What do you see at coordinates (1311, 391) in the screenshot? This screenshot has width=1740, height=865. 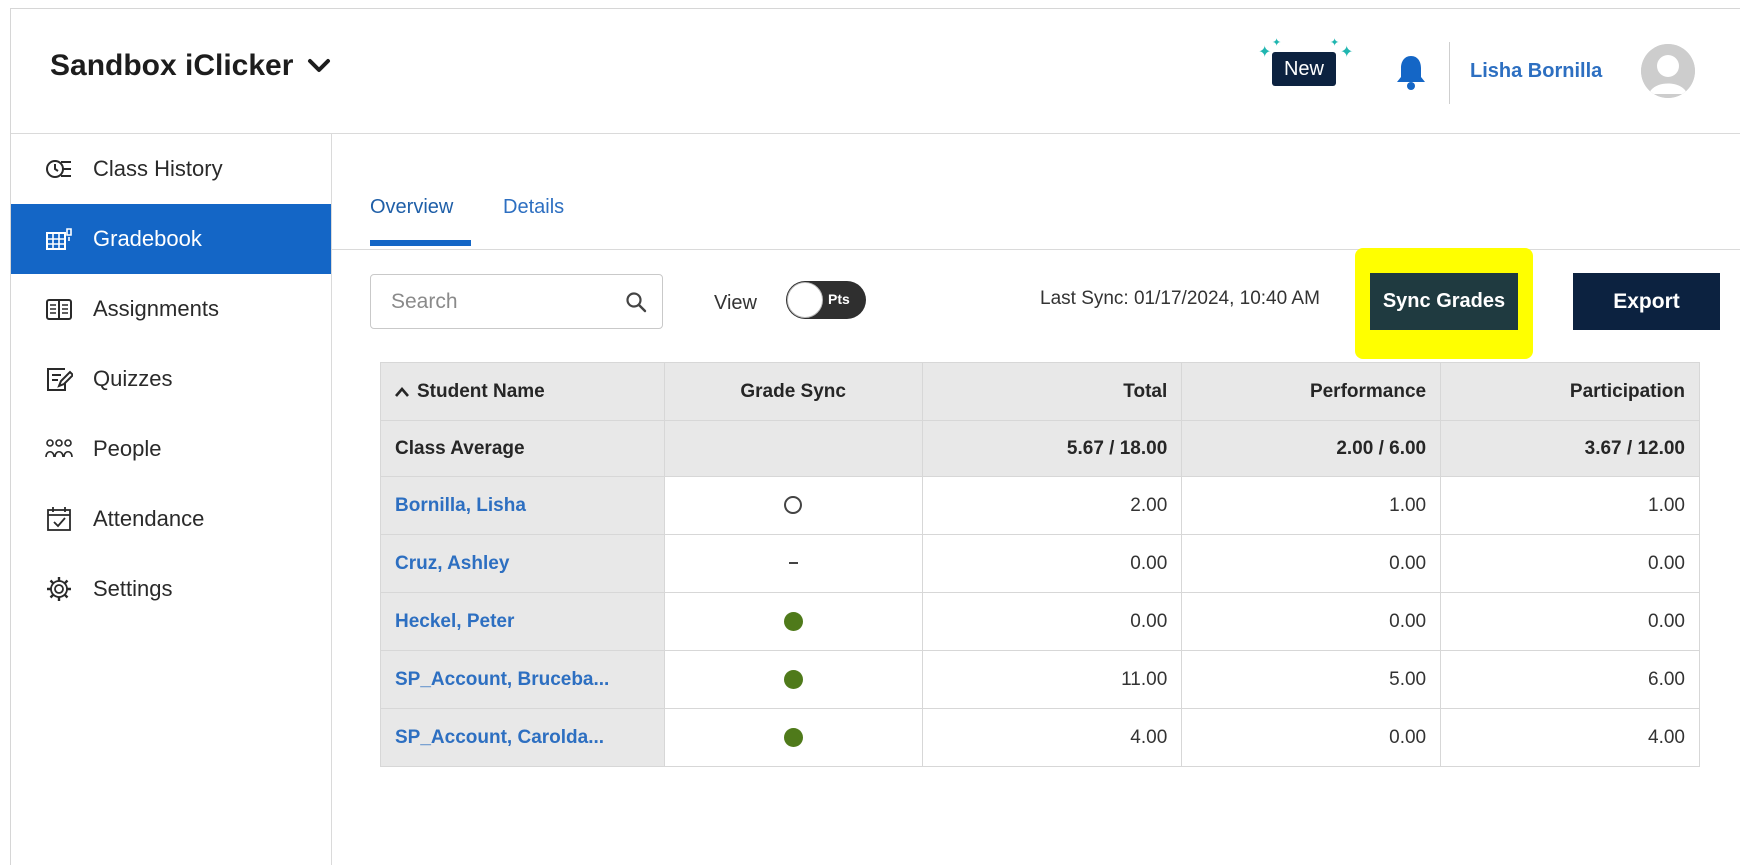 I see `column-header-performance: Performance` at bounding box center [1311, 391].